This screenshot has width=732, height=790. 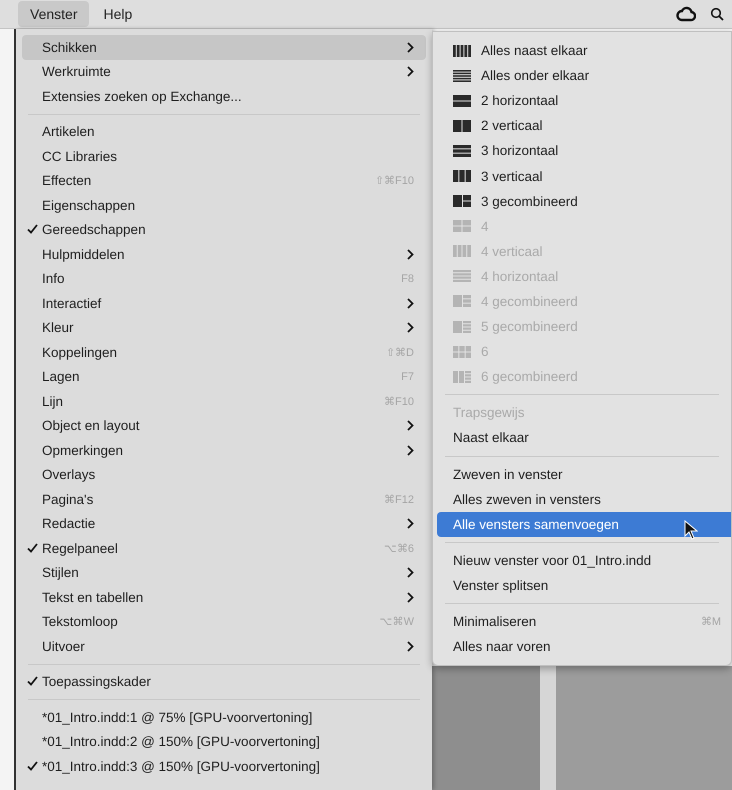 What do you see at coordinates (717, 14) in the screenshot?
I see `search-icon` at bounding box center [717, 14].